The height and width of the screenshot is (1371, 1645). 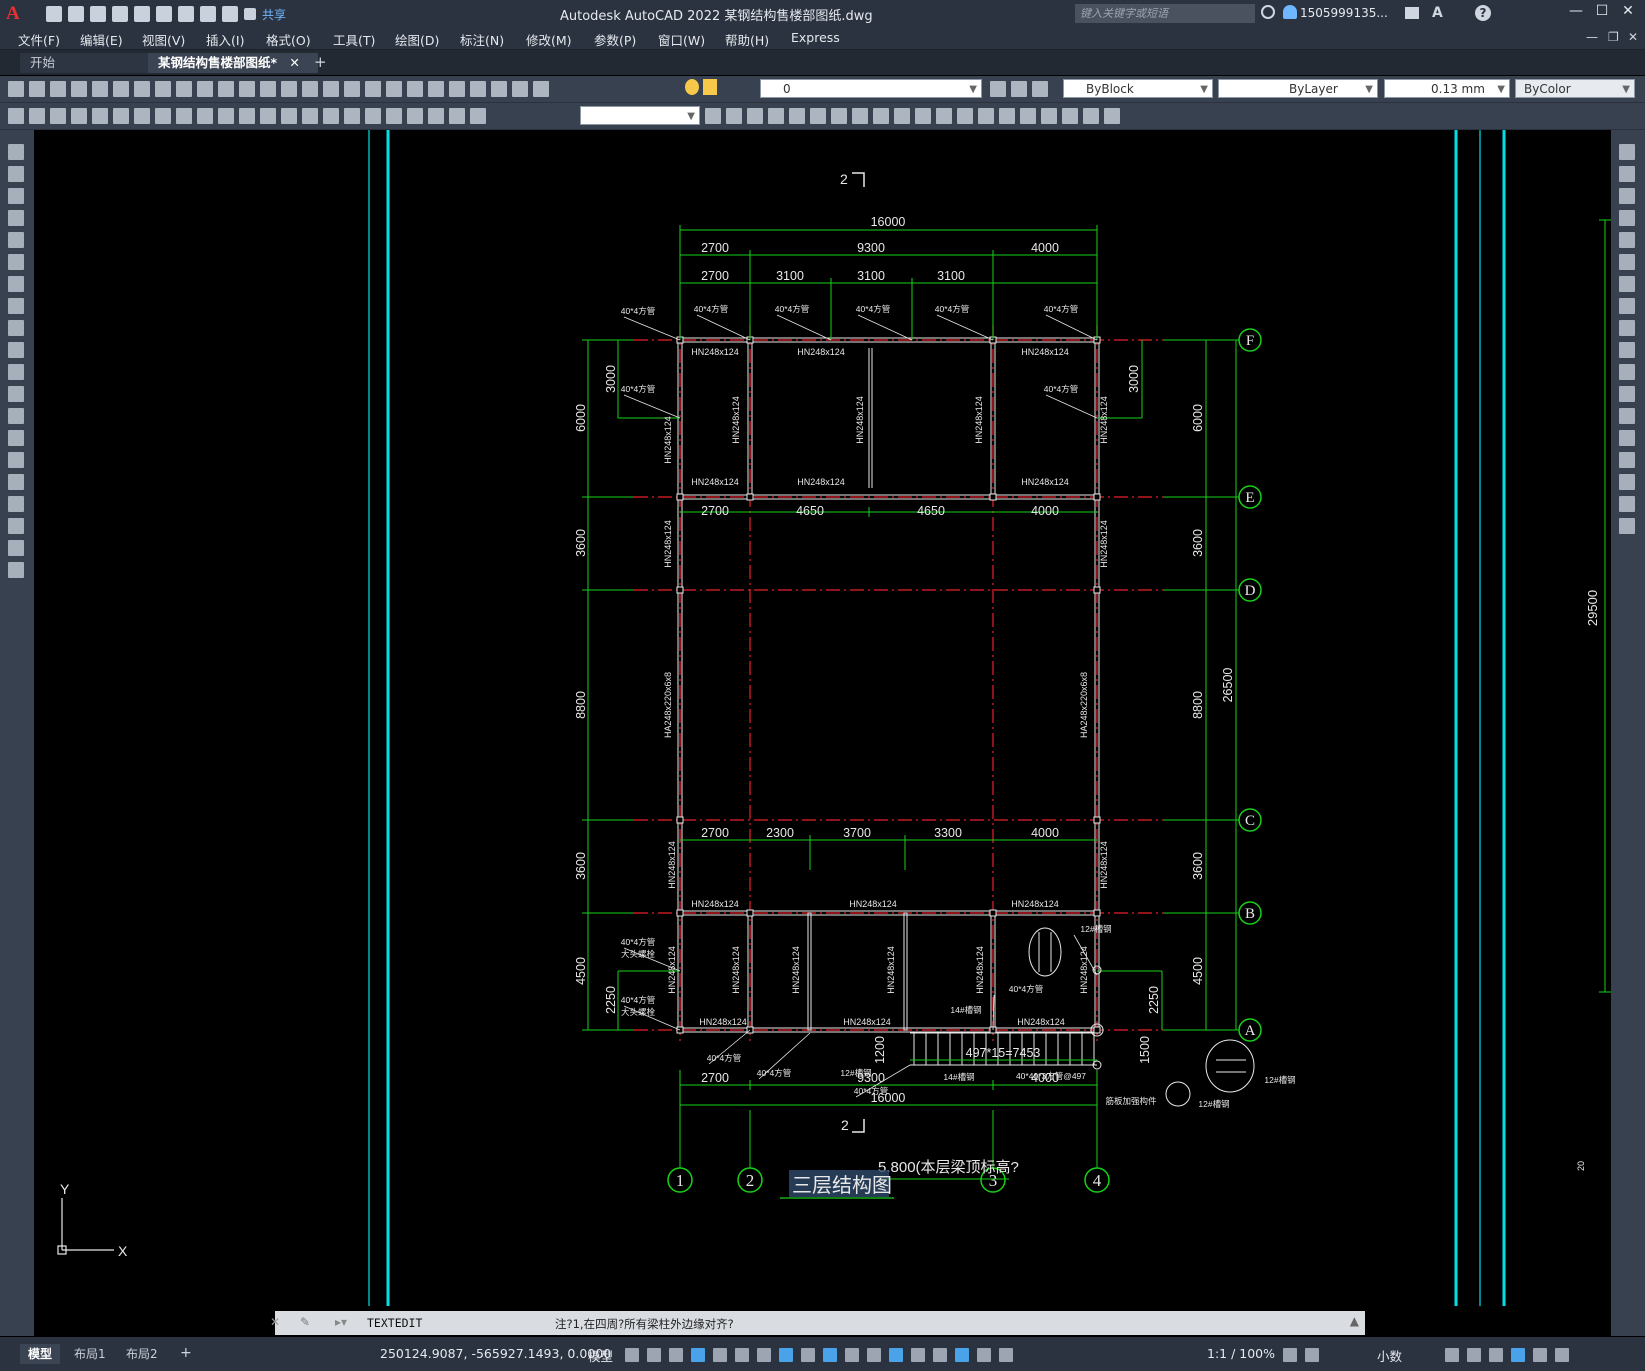 What do you see at coordinates (394, 116) in the screenshot?
I see `inspect-icon` at bounding box center [394, 116].